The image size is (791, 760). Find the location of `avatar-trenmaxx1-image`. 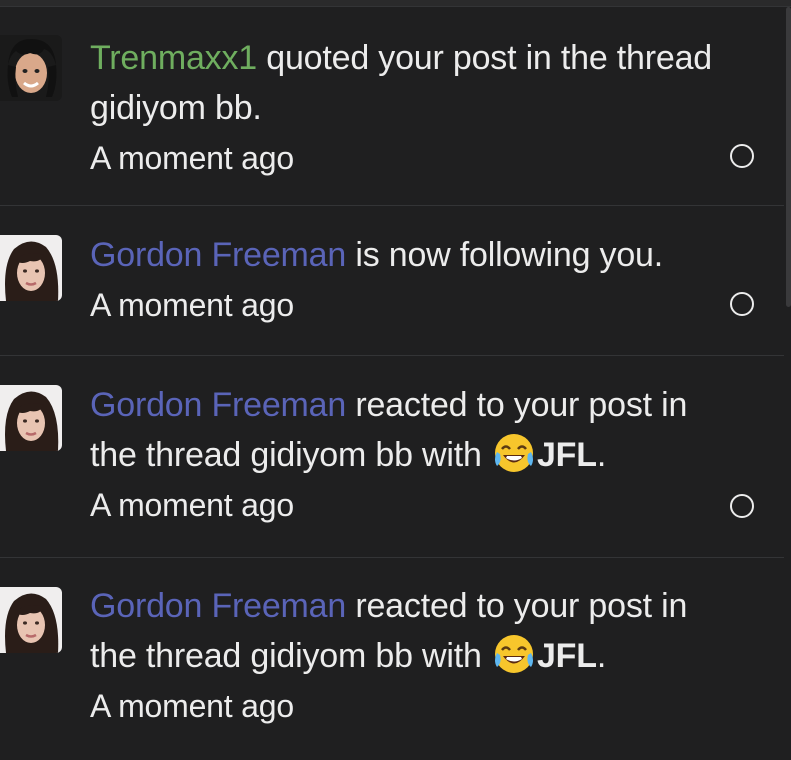

avatar-trenmaxx1-image is located at coordinates (31, 68).